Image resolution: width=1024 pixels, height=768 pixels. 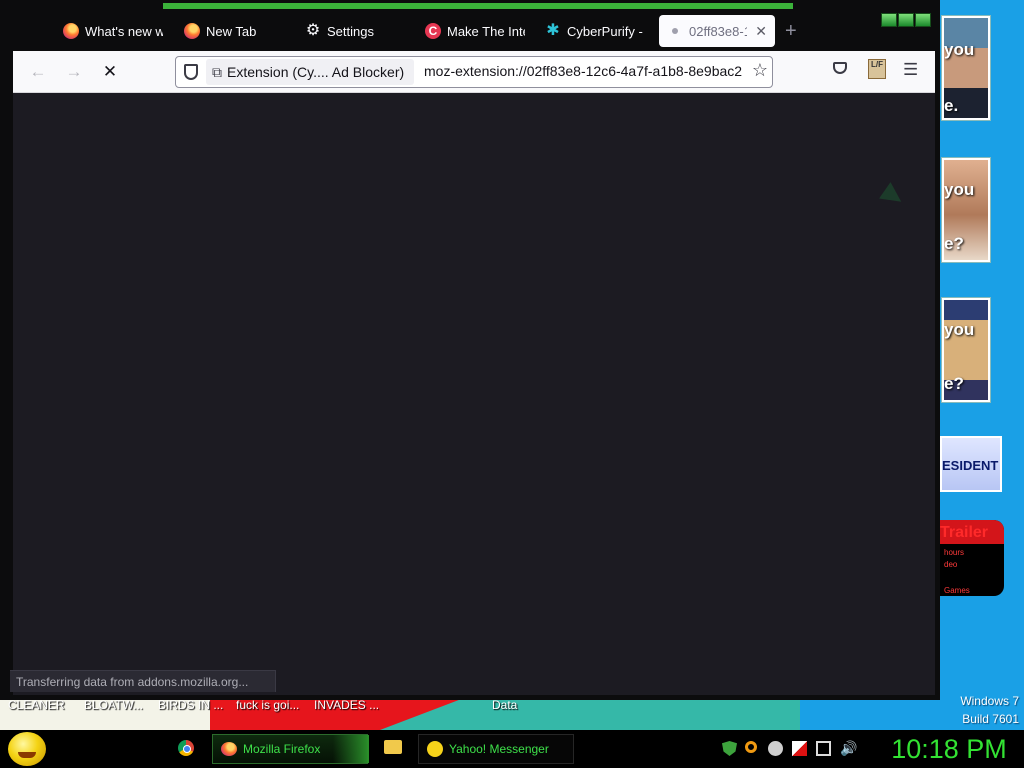 I want to click on taskbar-yahoo-messenger: Yahoo! Messenger, so click(x=496, y=749).